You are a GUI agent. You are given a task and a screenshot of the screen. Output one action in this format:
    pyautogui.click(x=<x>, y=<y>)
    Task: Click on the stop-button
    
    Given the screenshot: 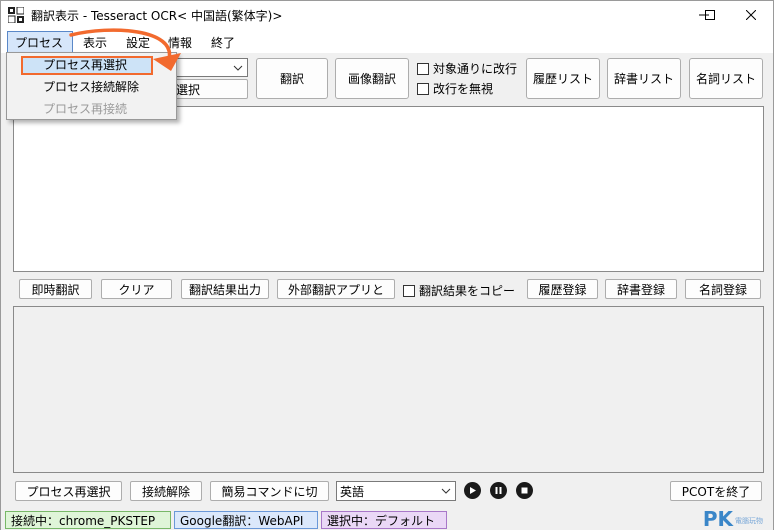 What is the action you would take?
    pyautogui.click(x=524, y=490)
    